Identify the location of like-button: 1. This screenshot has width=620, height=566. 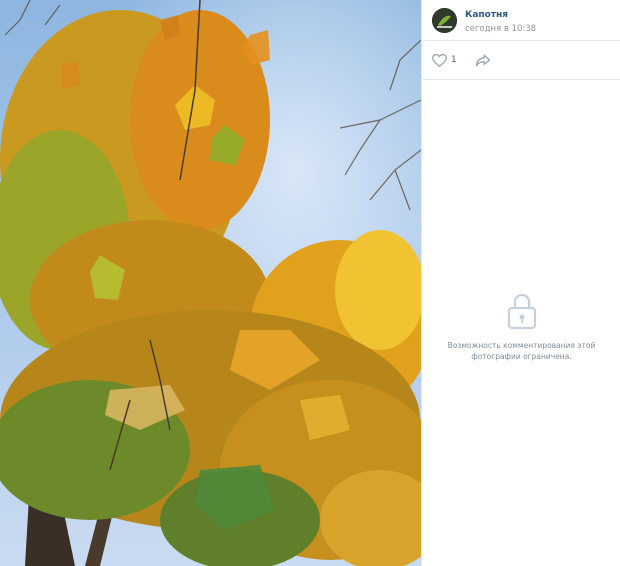
(444, 60).